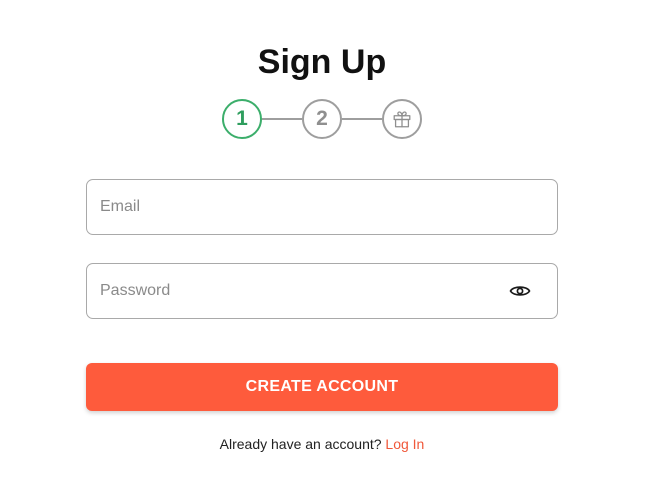  I want to click on login-prompt: Already have an account? Log In, so click(322, 444).